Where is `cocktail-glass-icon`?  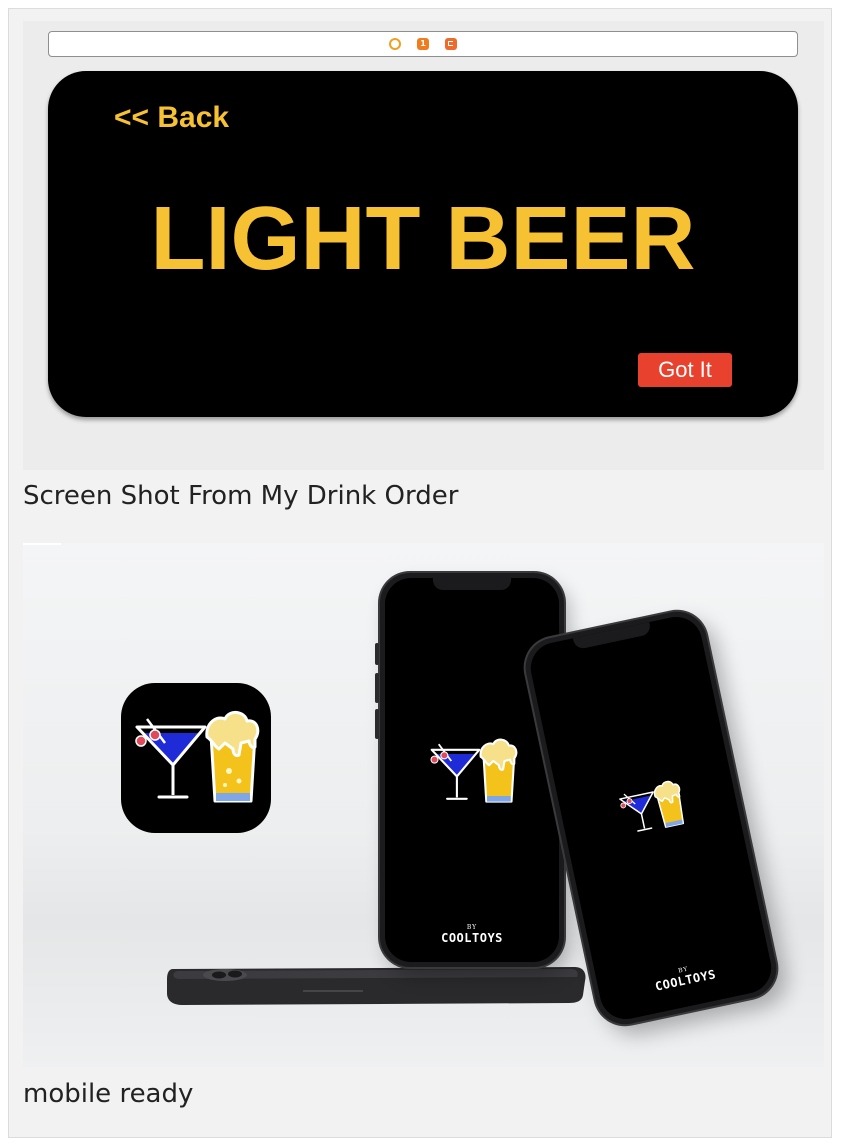
cocktail-glass-icon is located at coordinates (171, 758).